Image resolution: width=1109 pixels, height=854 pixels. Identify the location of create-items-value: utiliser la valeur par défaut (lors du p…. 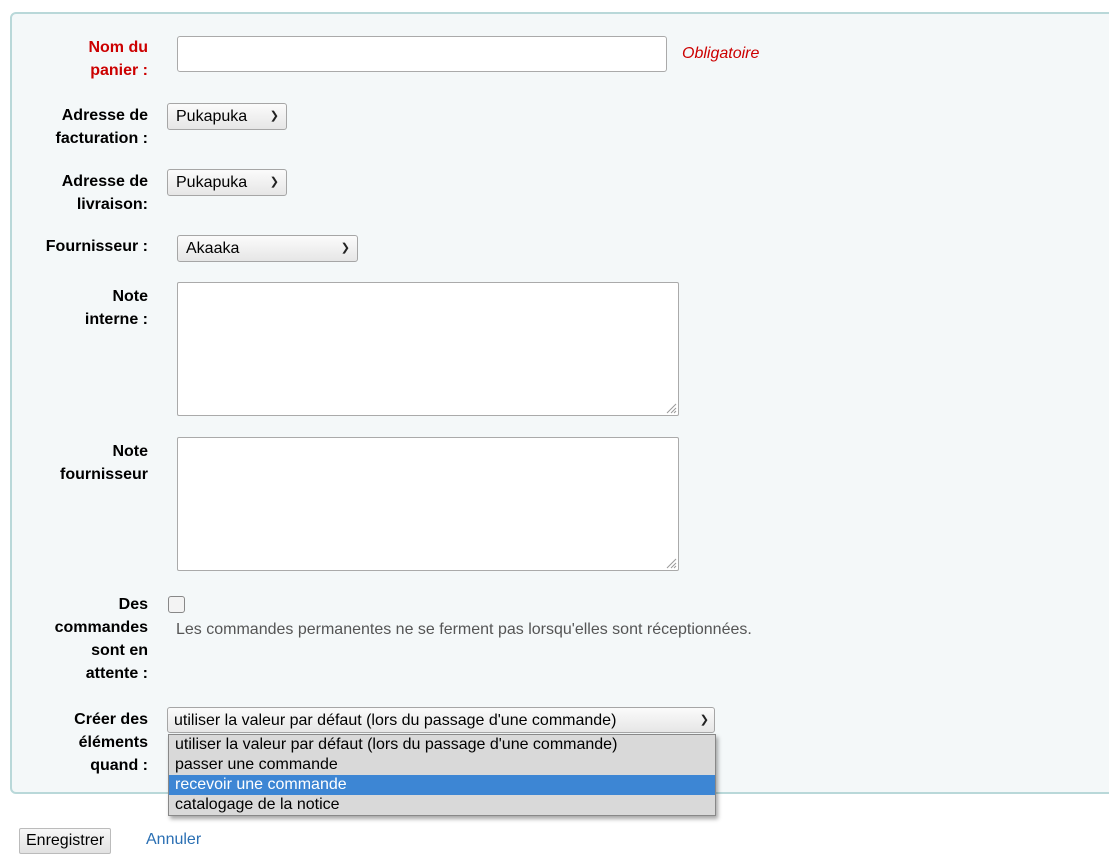
(395, 720).